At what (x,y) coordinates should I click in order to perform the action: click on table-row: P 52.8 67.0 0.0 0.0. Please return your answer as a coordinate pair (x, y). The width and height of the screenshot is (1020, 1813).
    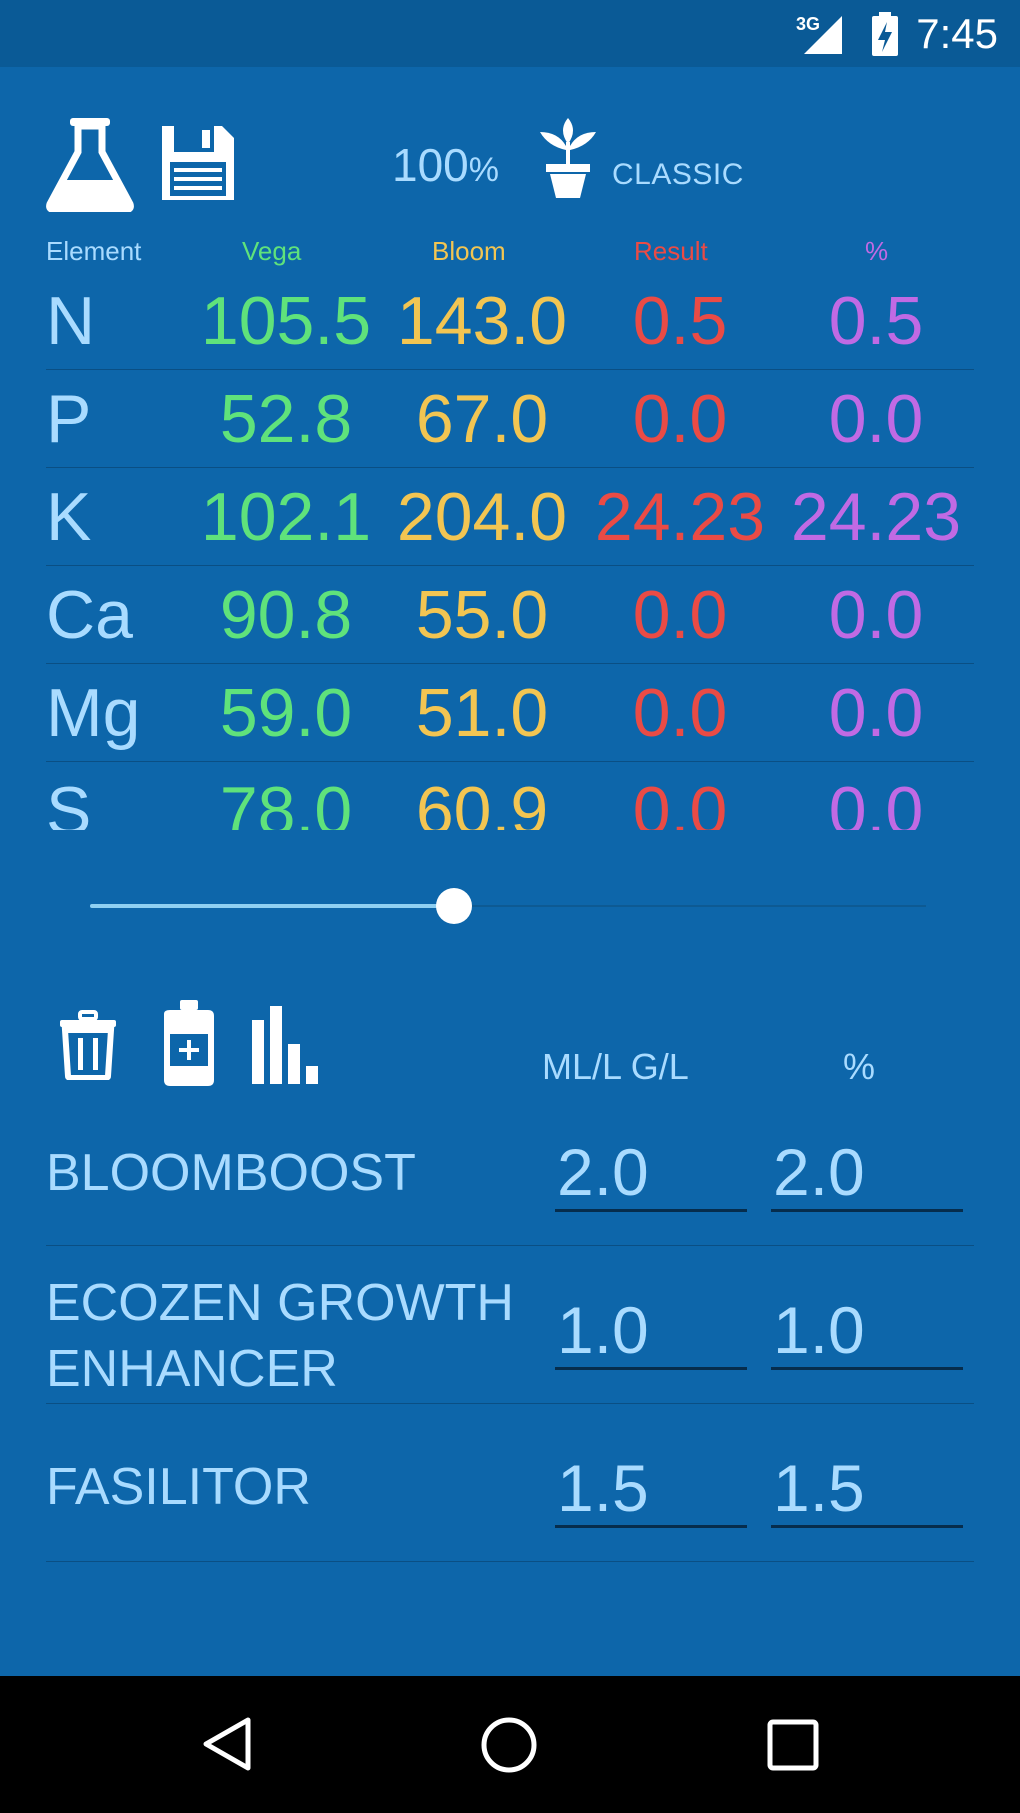
    Looking at the image, I should click on (510, 419).